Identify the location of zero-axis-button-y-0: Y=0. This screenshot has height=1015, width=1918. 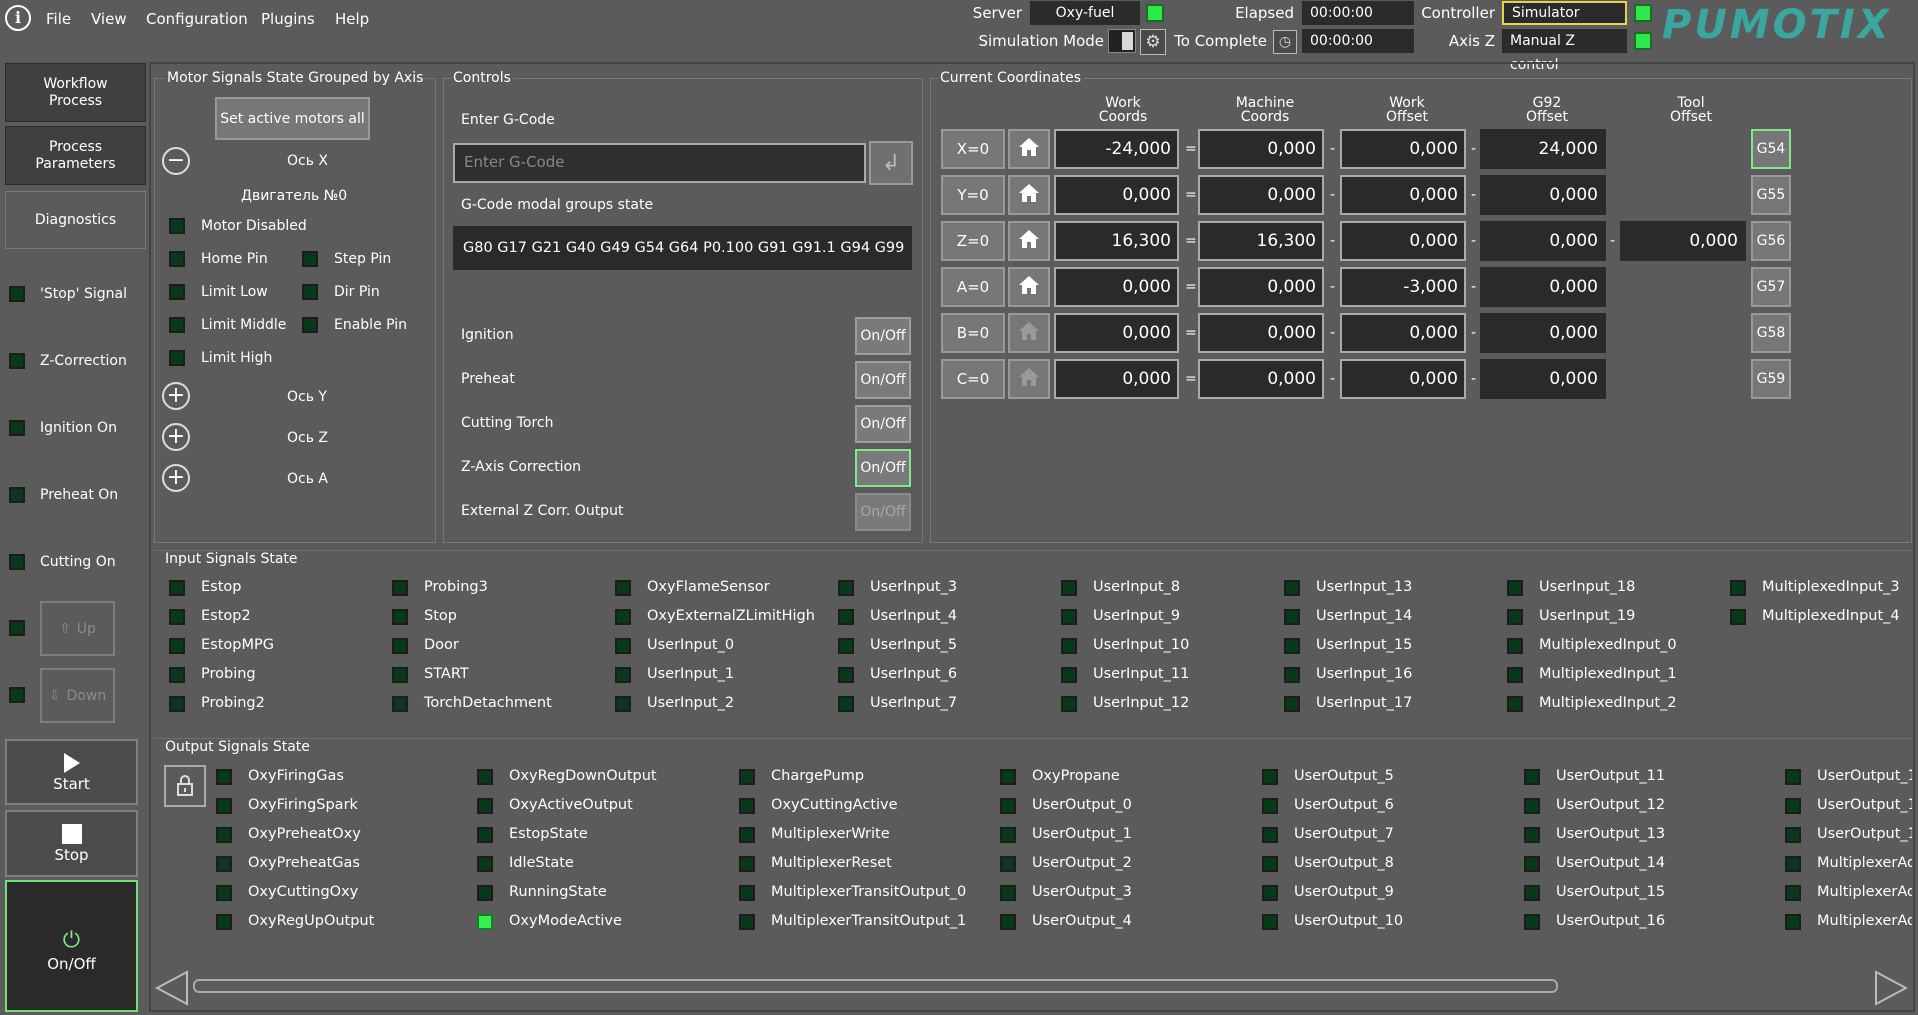
(973, 195).